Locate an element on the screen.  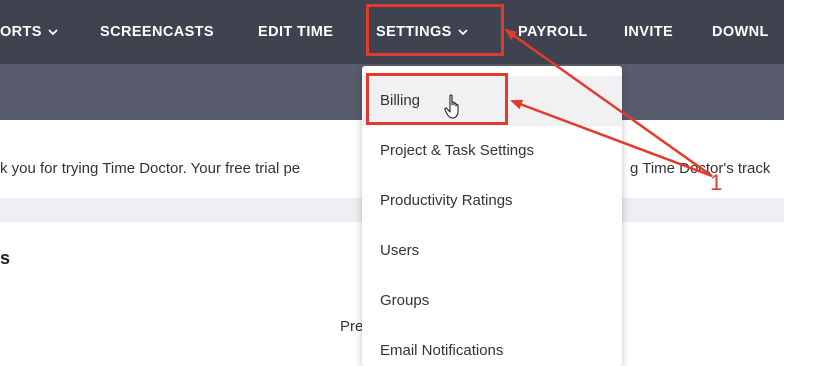
menu-item-productivity-ratings: Productivity Ratings is located at coordinates (492, 201).